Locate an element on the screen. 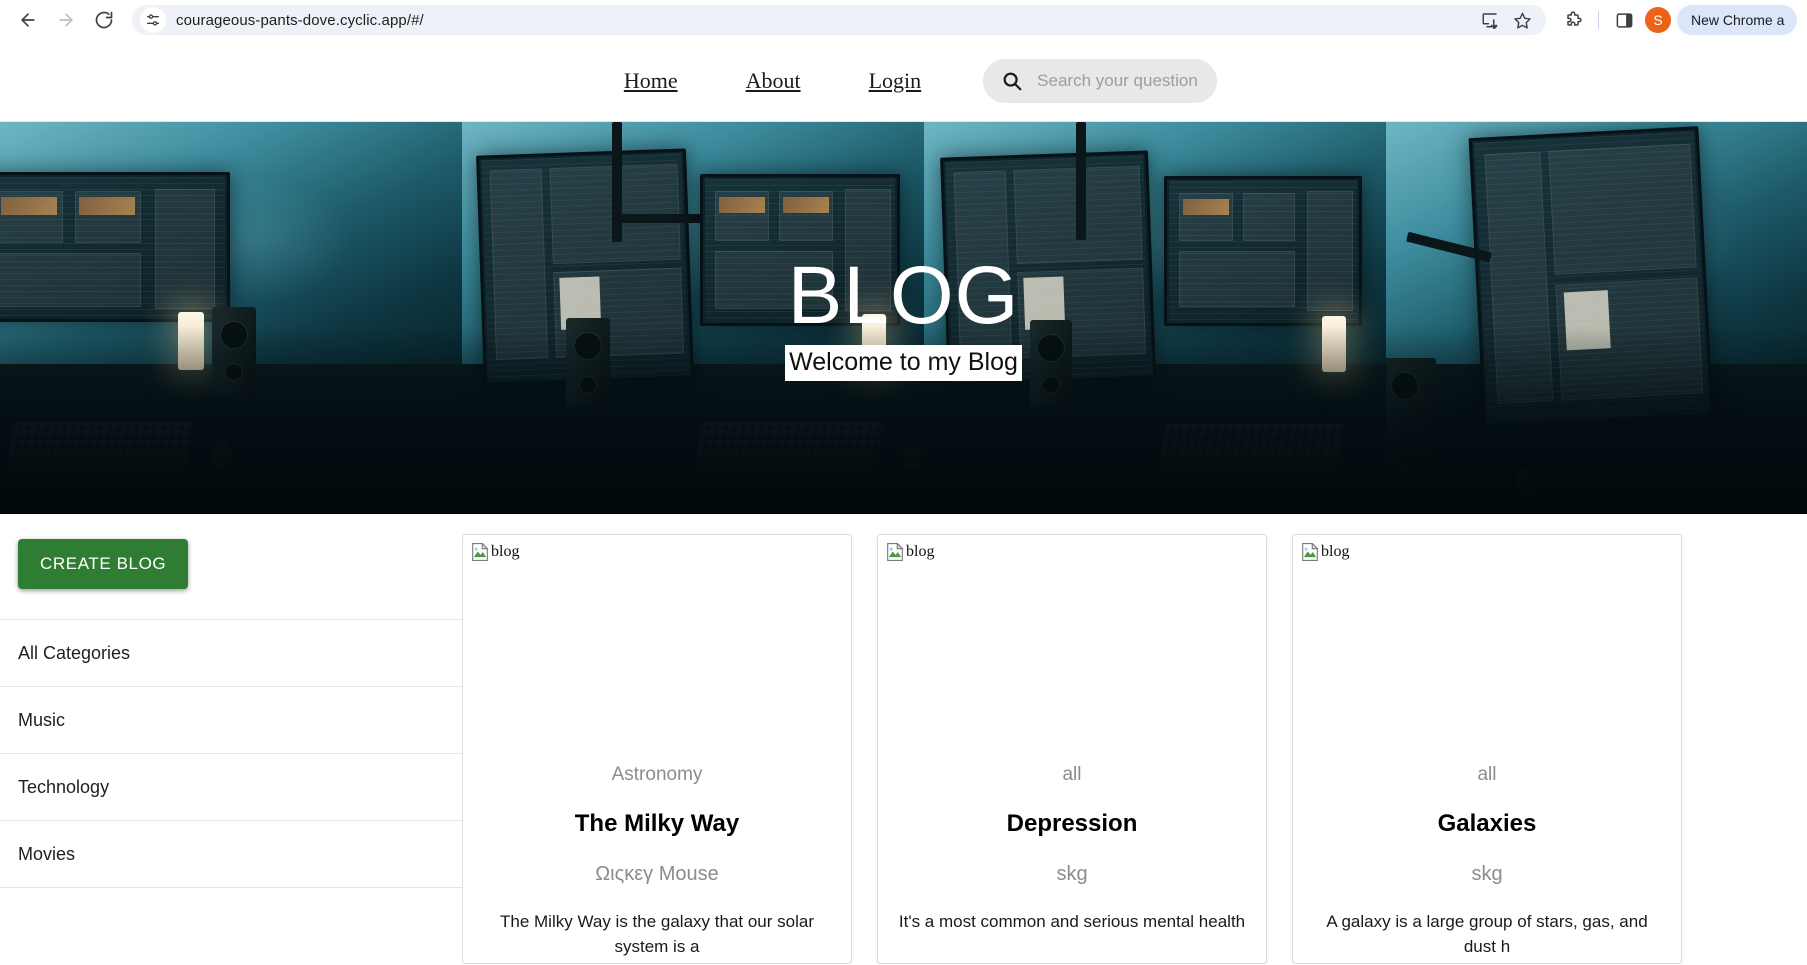 The width and height of the screenshot is (1807, 965). category-label: Technology is located at coordinates (64, 786).